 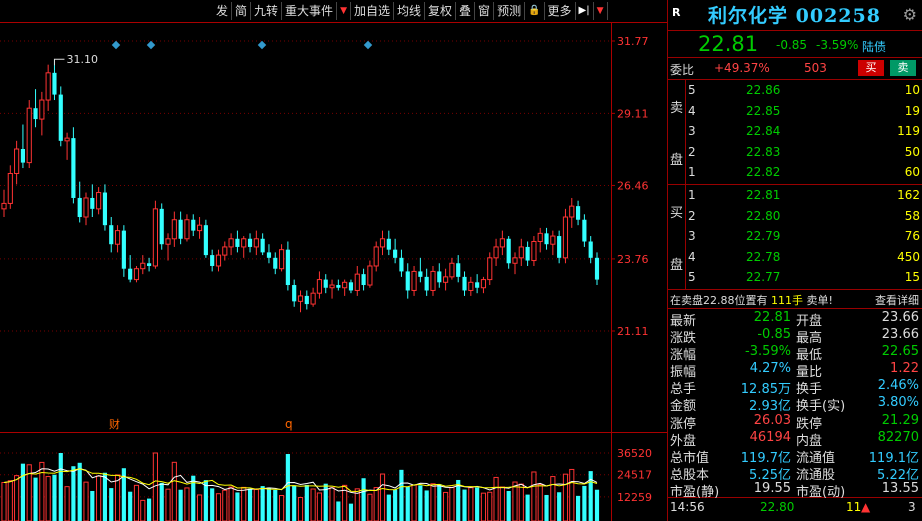 What do you see at coordinates (676, 12) in the screenshot?
I see `r-badge: R` at bounding box center [676, 12].